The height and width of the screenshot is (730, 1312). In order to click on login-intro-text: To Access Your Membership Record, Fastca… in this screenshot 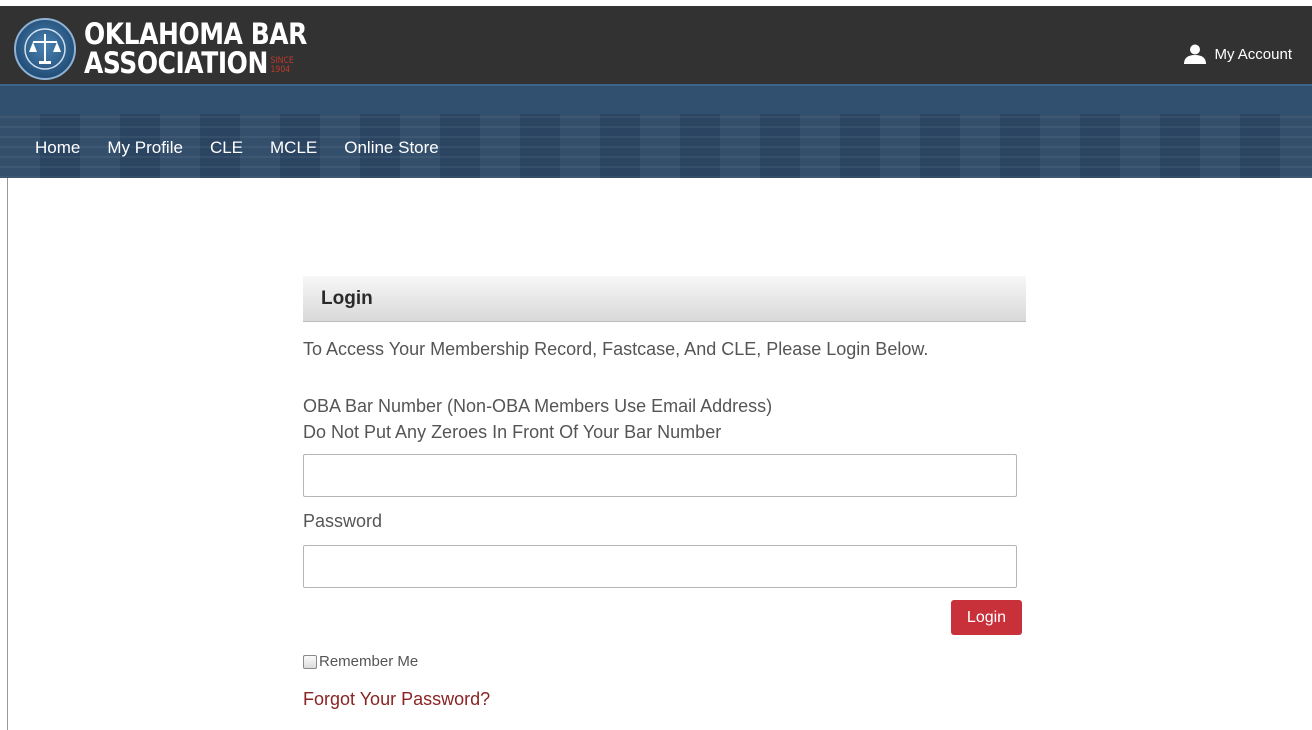, I will do `click(616, 349)`.